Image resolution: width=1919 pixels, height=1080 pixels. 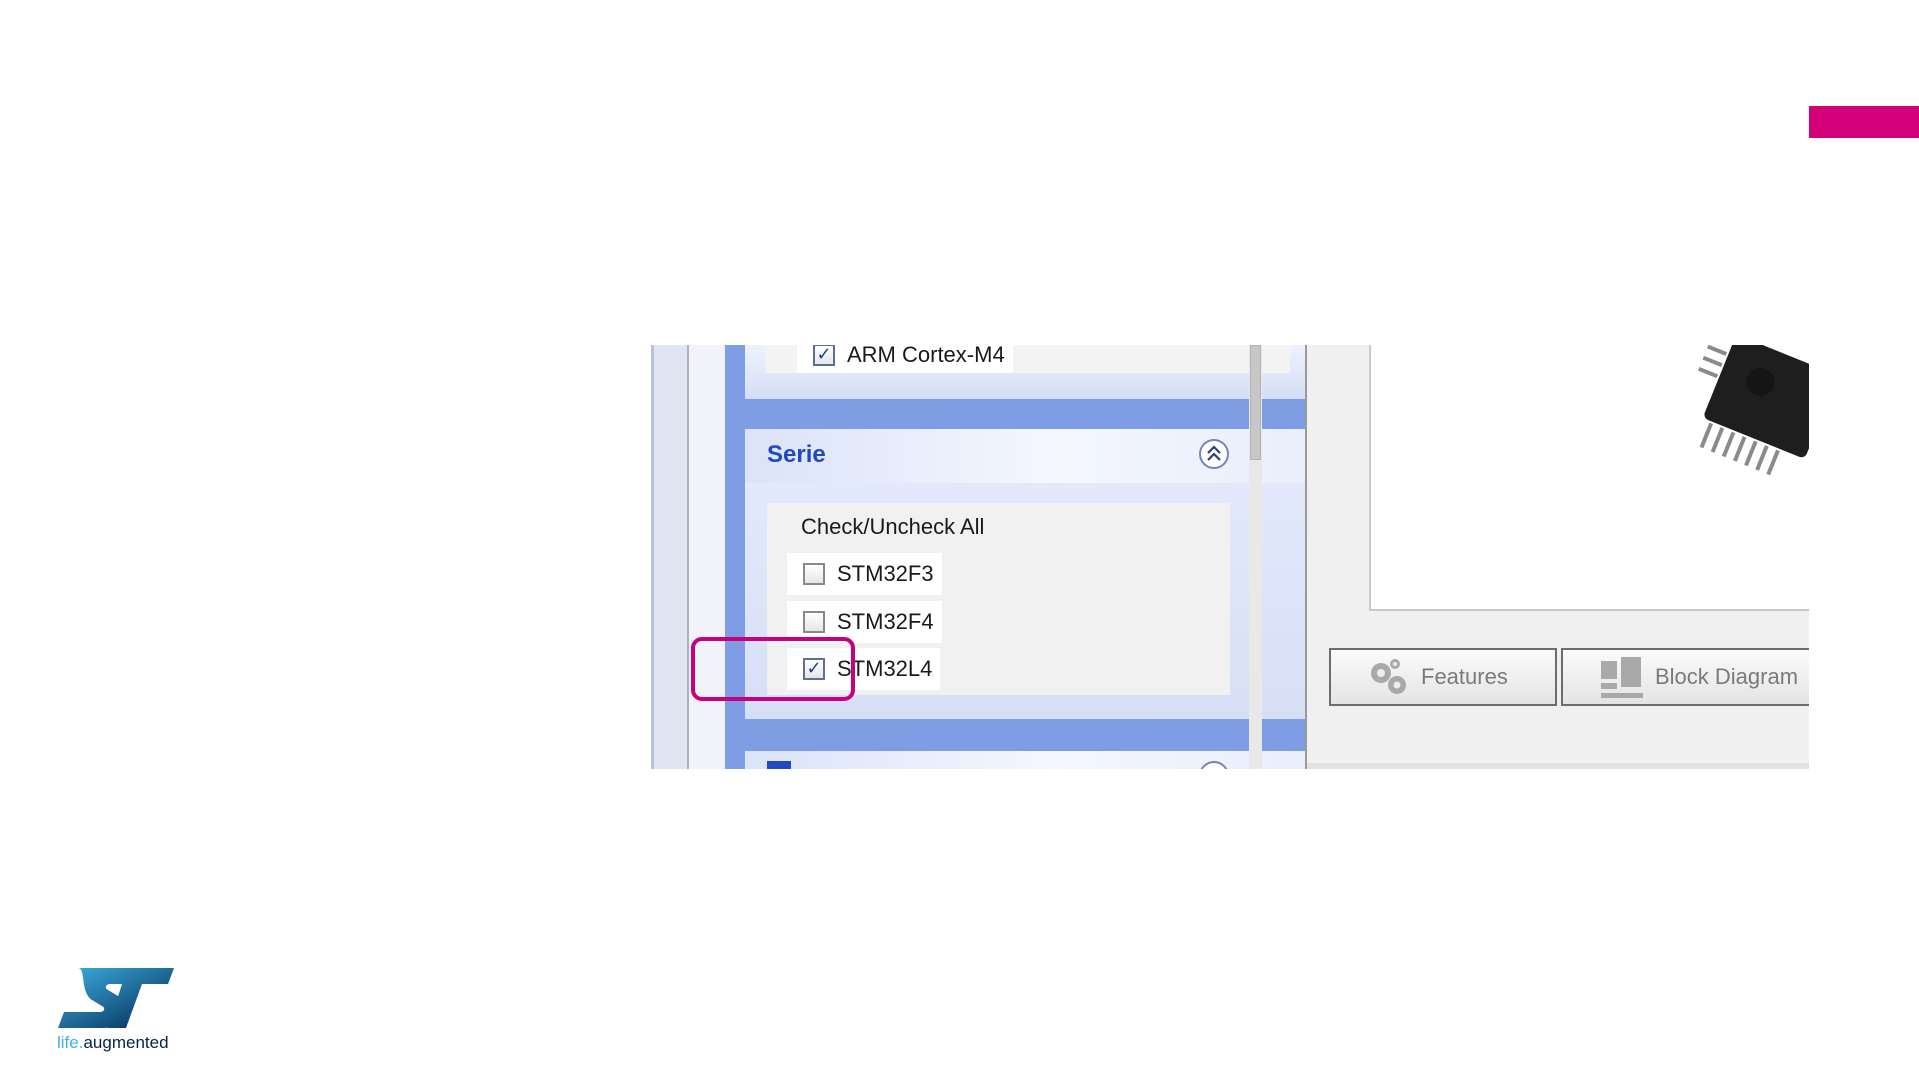 What do you see at coordinates (1024, 557) in the screenshot?
I see `filter-panel: ✓ ARM Cortex-M4 Serie Check/Uncheck All` at bounding box center [1024, 557].